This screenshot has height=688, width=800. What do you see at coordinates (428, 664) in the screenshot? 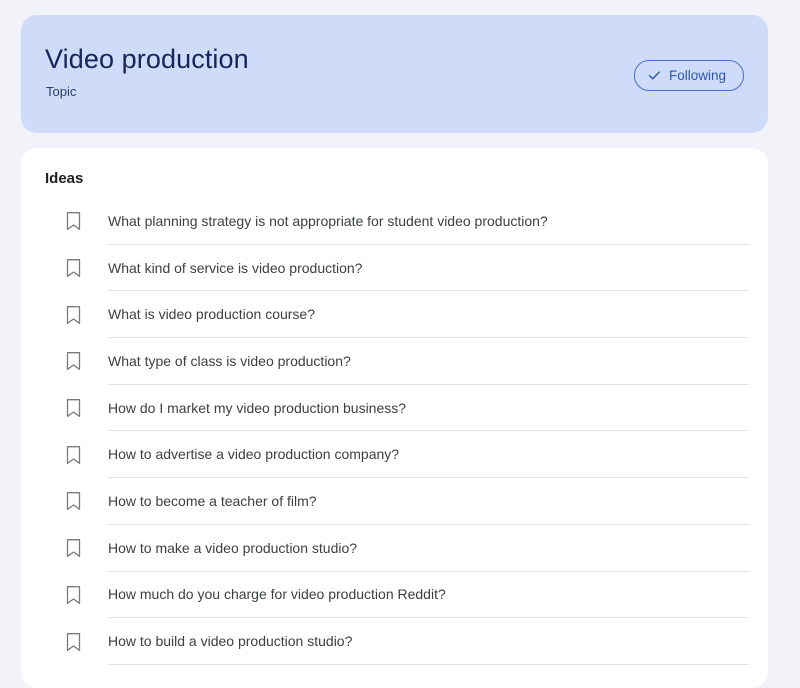
I see `list-divider` at bounding box center [428, 664].